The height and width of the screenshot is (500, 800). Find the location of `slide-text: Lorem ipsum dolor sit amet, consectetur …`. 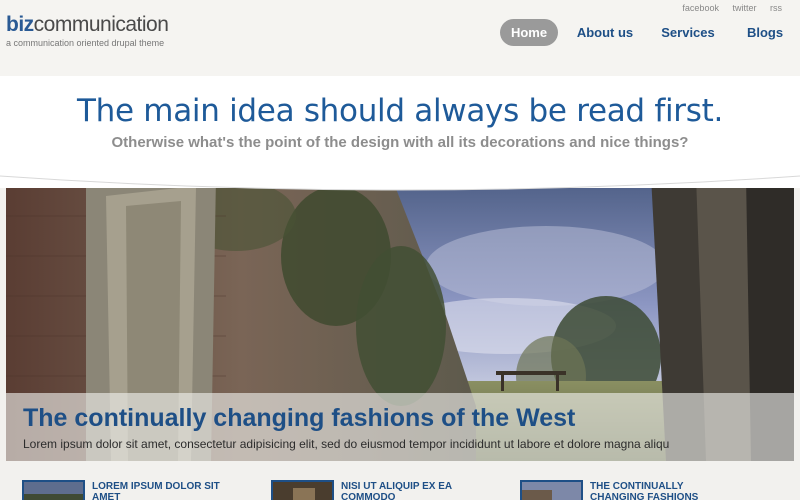

slide-text: Lorem ipsum dolor sit amet, consectetur … is located at coordinates (346, 444).